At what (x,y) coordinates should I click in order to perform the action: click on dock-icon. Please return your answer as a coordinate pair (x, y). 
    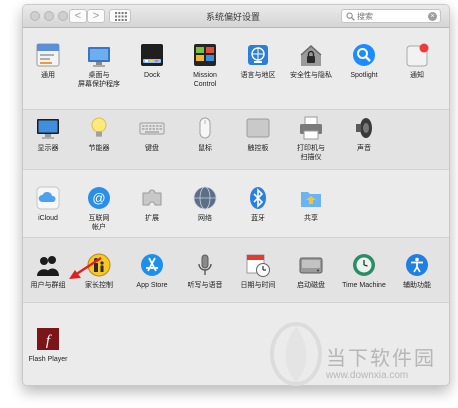
    Looking at the image, I should click on (152, 55).